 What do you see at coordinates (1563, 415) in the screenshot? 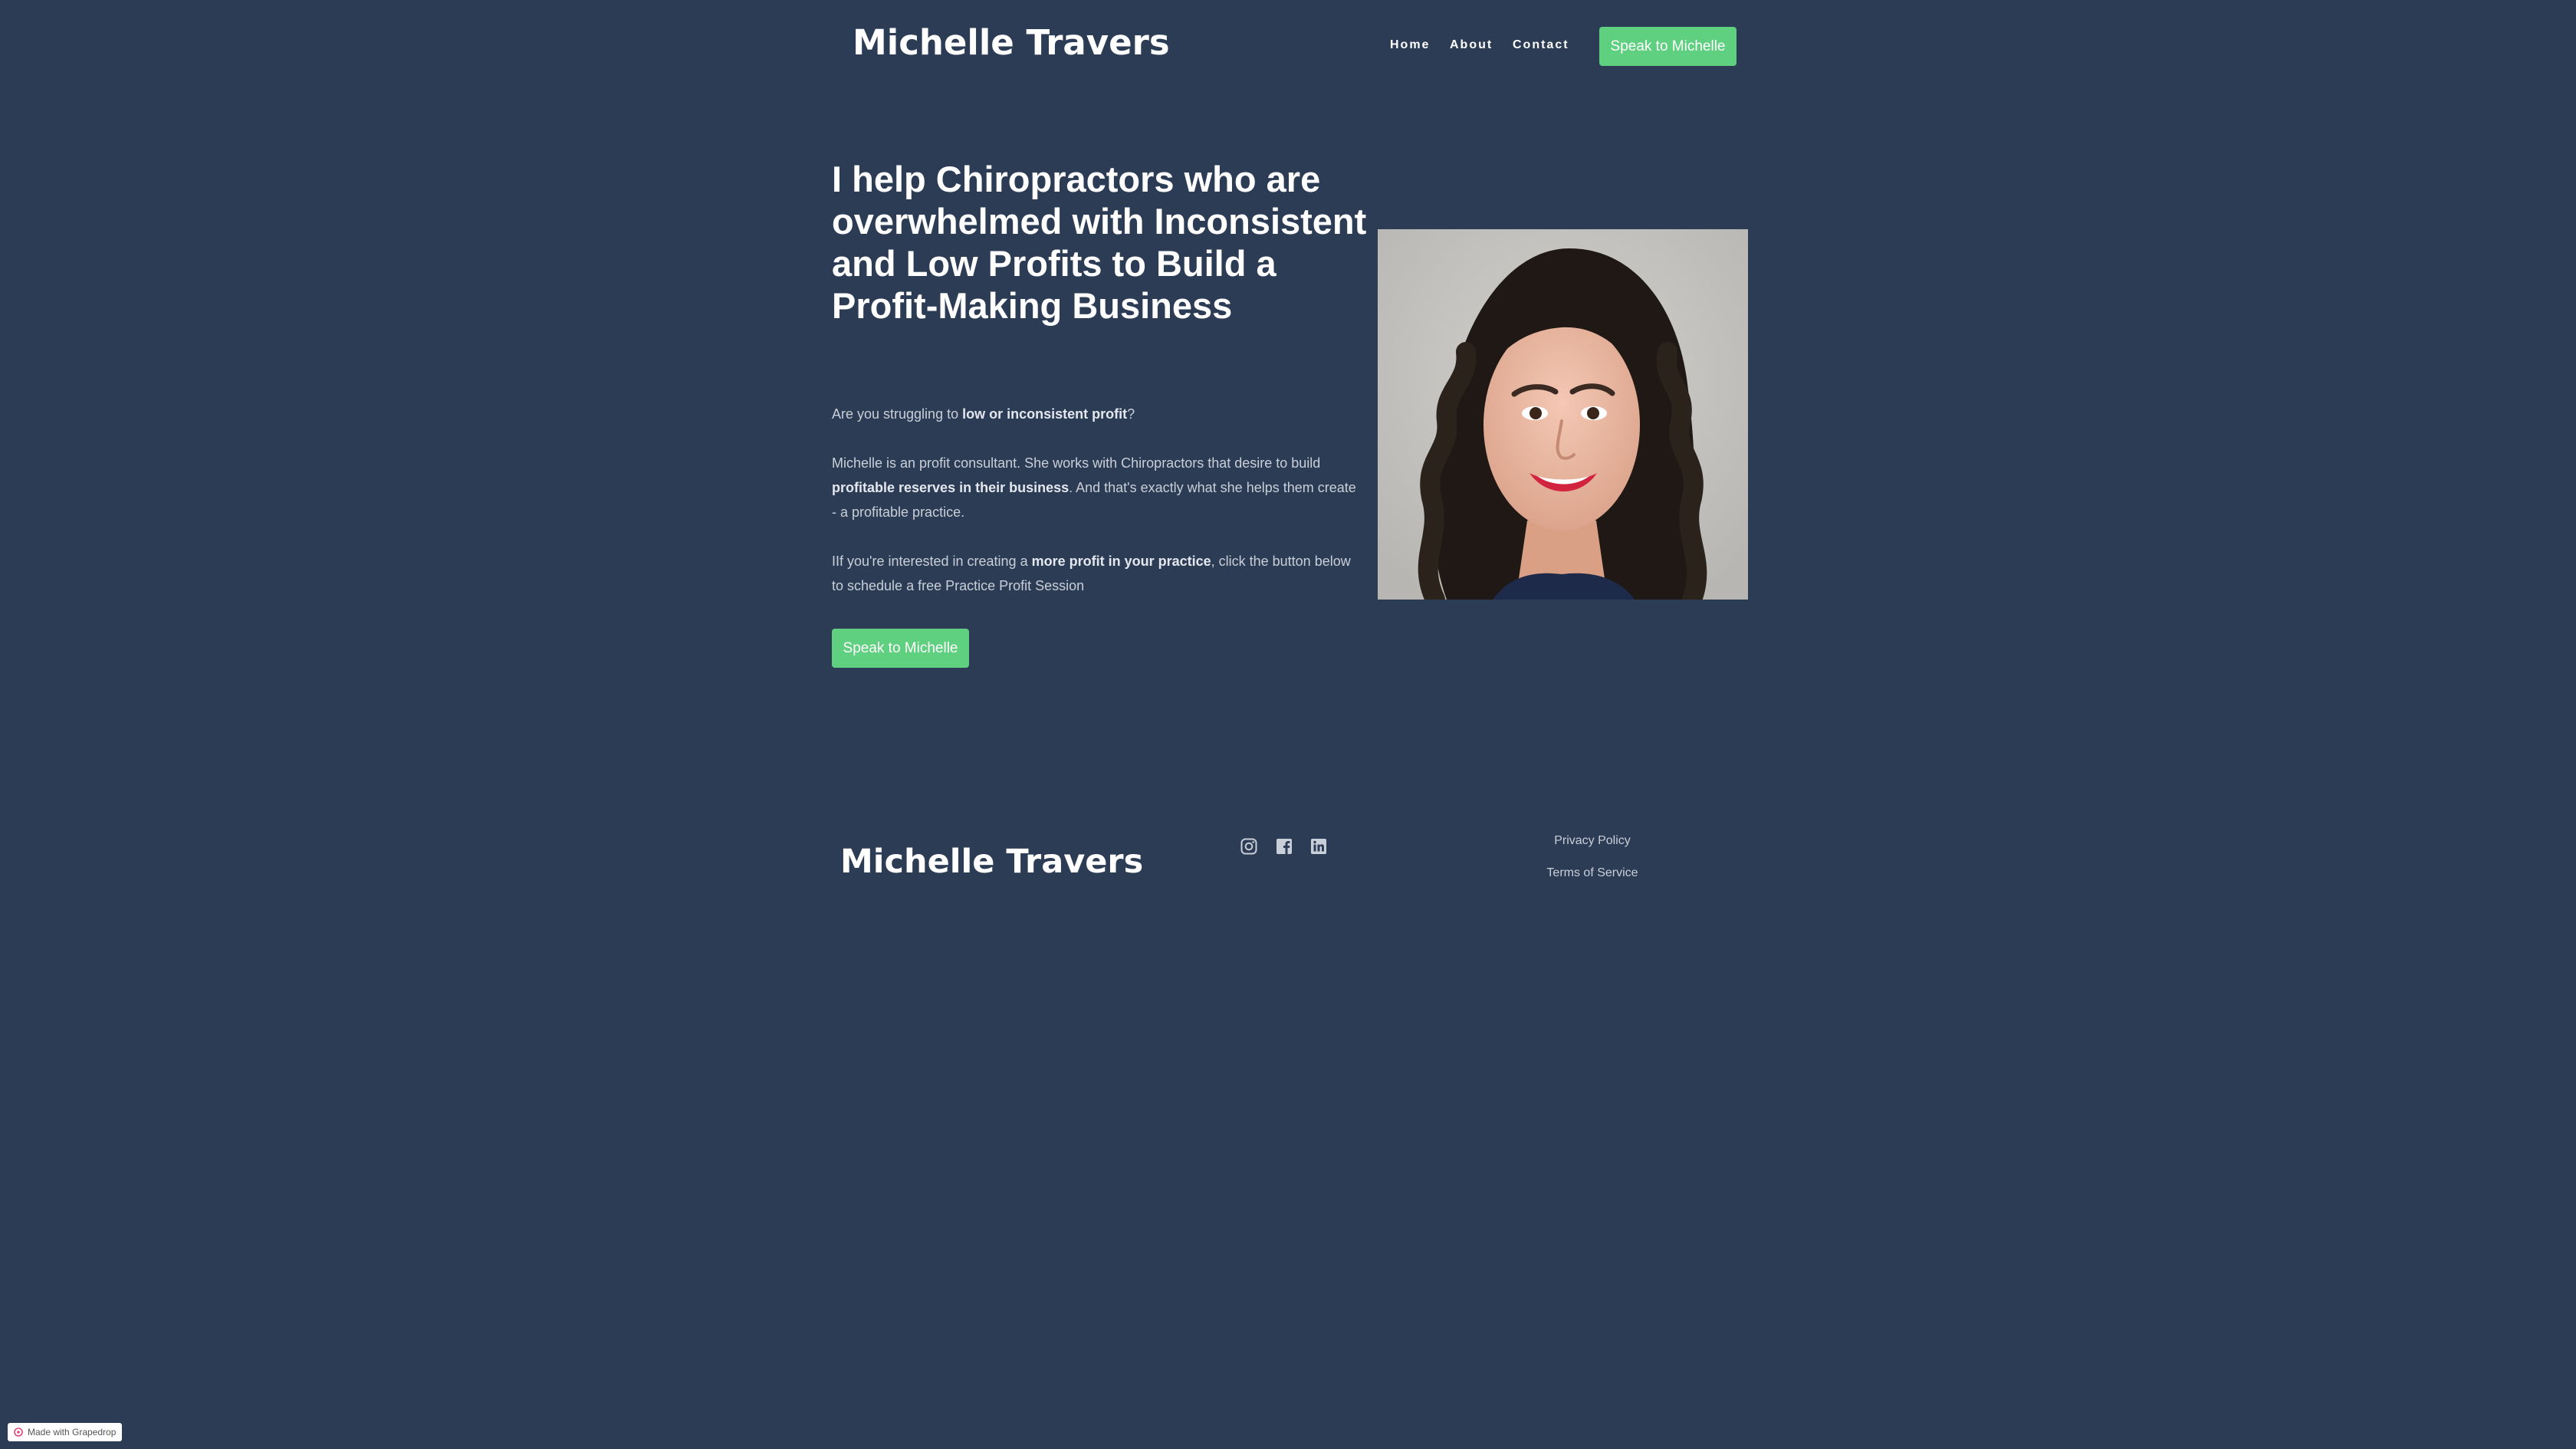
I see `portrait-photo` at bounding box center [1563, 415].